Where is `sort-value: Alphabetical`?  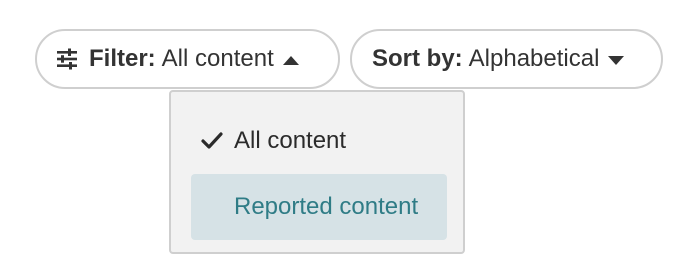 sort-value: Alphabetical is located at coordinates (534, 58).